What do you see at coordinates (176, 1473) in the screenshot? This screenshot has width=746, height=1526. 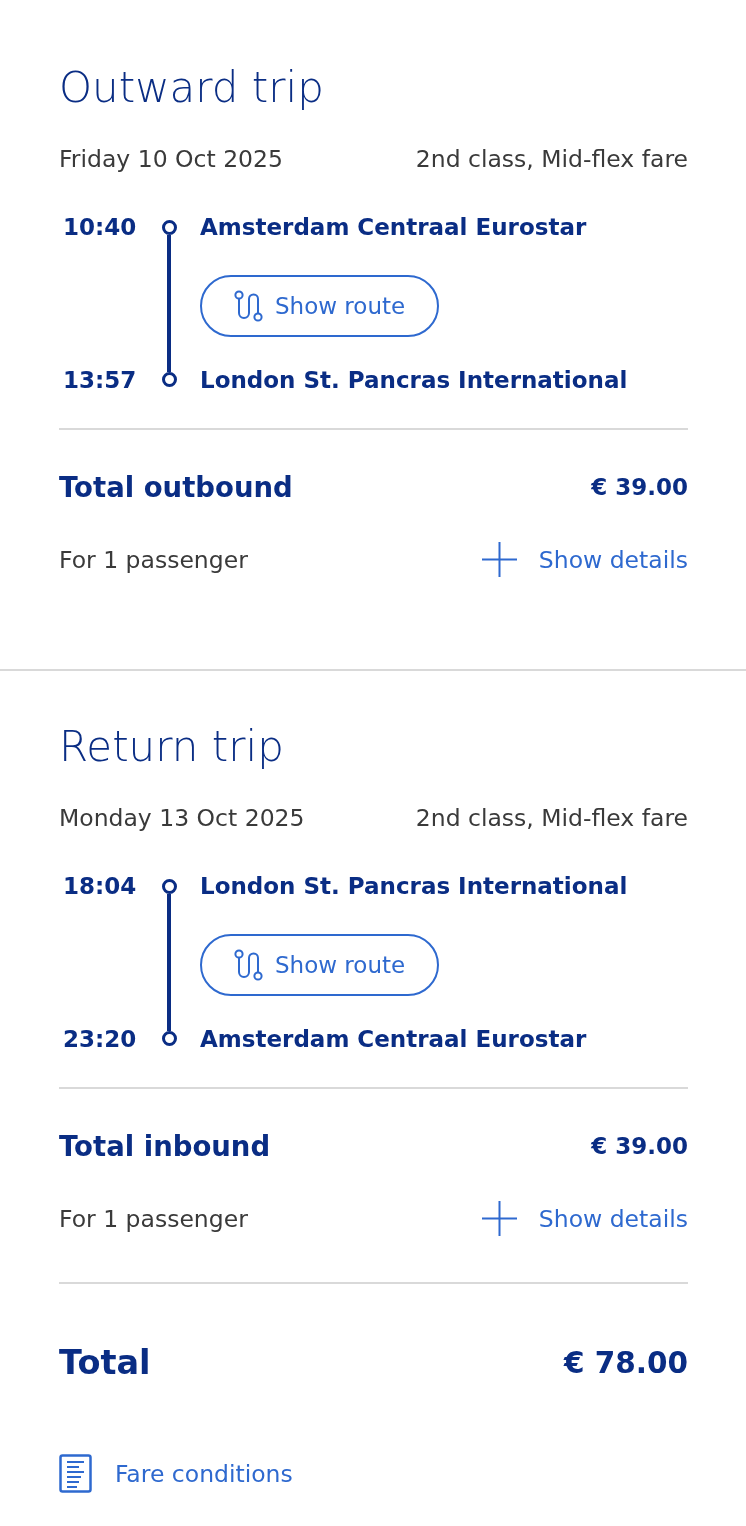 I see `fare-conditions-link: Fare conditions` at bounding box center [176, 1473].